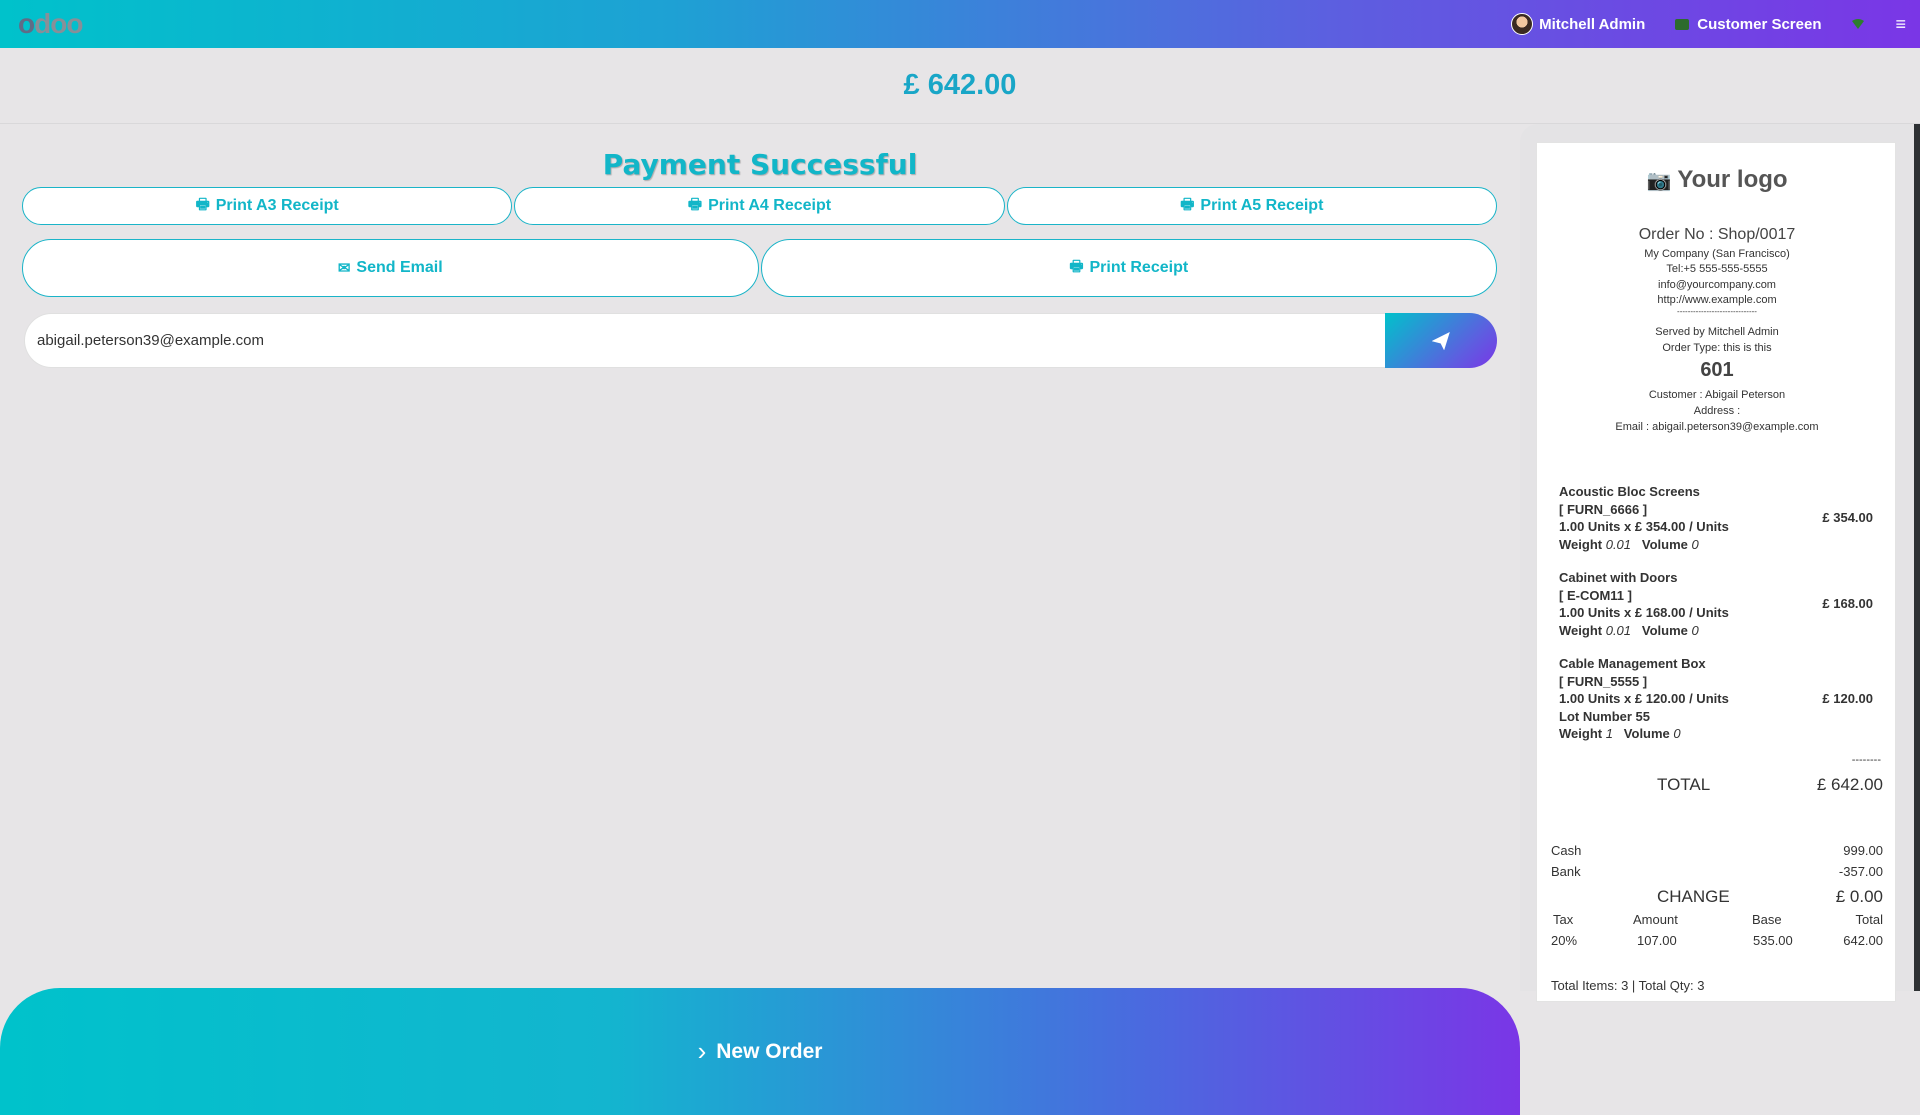 The image size is (1920, 1115). What do you see at coordinates (1767, 919) in the screenshot?
I see `tax-header: Base` at bounding box center [1767, 919].